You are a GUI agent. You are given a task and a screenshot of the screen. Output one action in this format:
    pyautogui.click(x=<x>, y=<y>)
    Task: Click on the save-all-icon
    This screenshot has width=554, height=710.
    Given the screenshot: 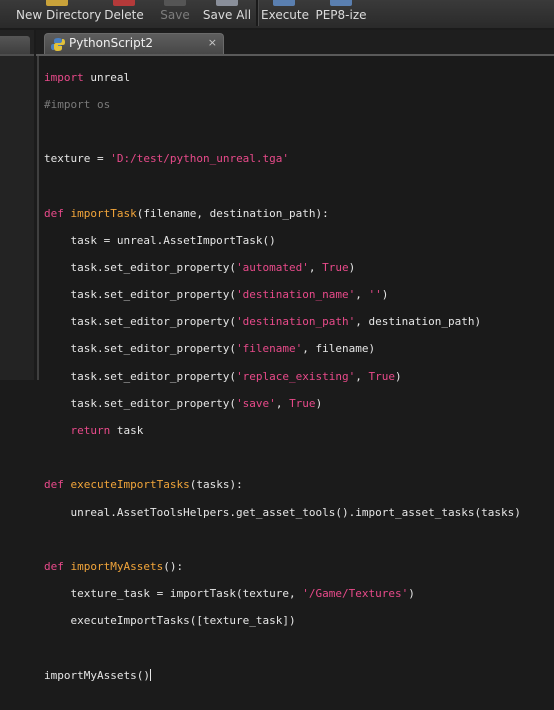 What is the action you would take?
    pyautogui.click(x=227, y=3)
    